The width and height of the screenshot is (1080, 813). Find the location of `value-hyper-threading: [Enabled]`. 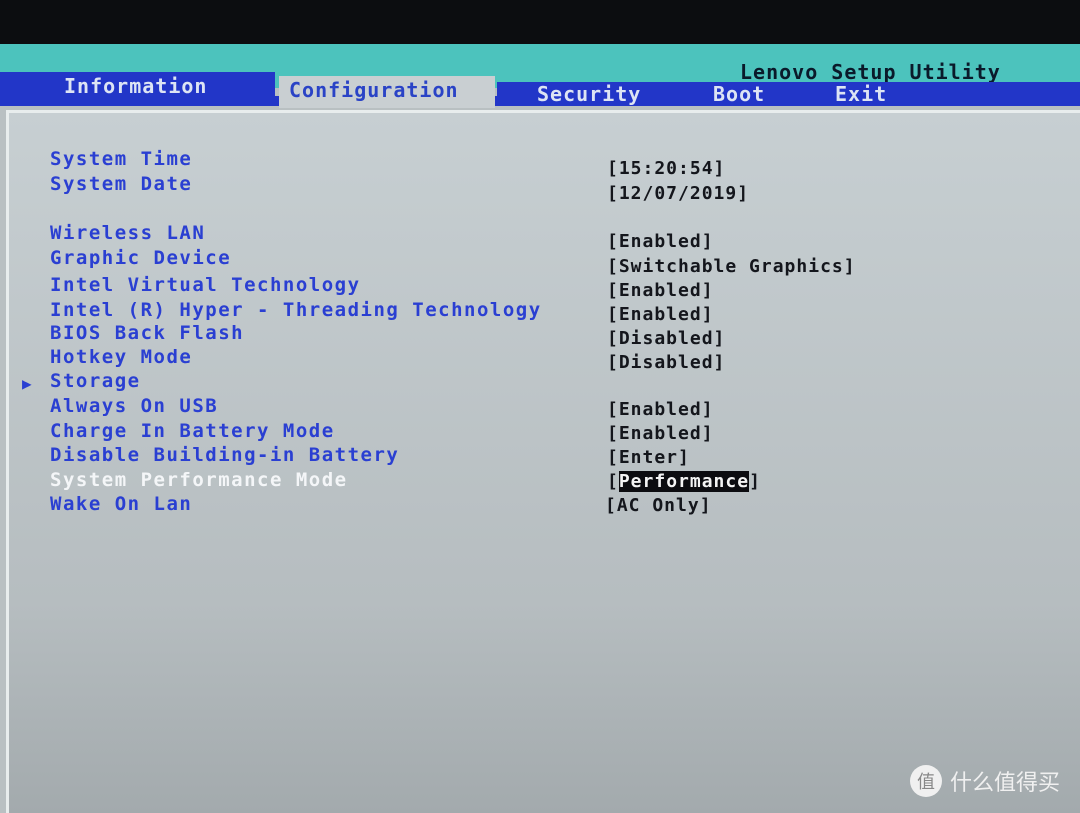

value-hyper-threading: [Enabled] is located at coordinates (660, 314).